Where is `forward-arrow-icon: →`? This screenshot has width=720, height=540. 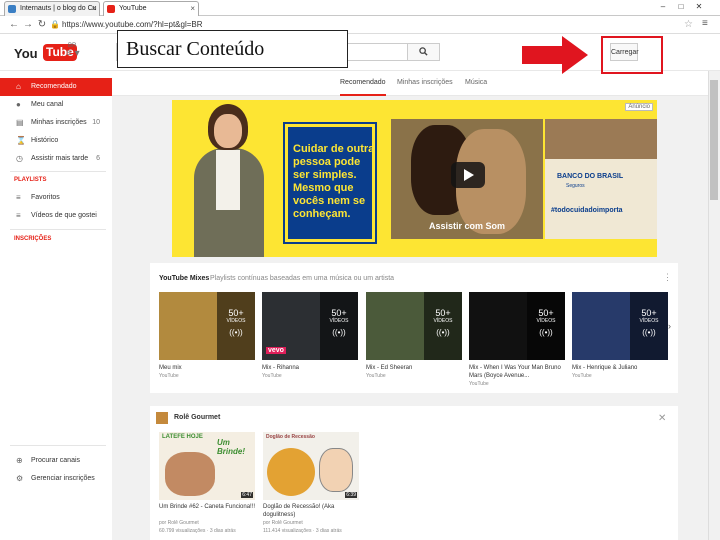
forward-arrow-icon: → is located at coordinates (28, 25).